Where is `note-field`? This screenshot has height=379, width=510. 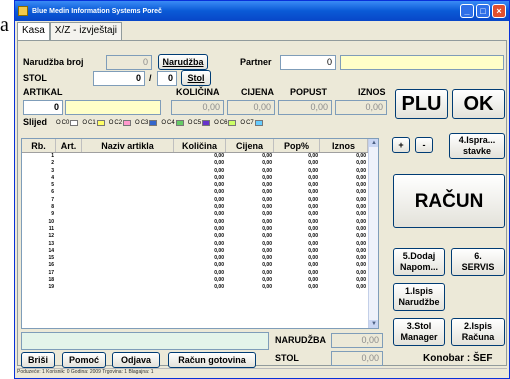 note-field is located at coordinates (145, 341).